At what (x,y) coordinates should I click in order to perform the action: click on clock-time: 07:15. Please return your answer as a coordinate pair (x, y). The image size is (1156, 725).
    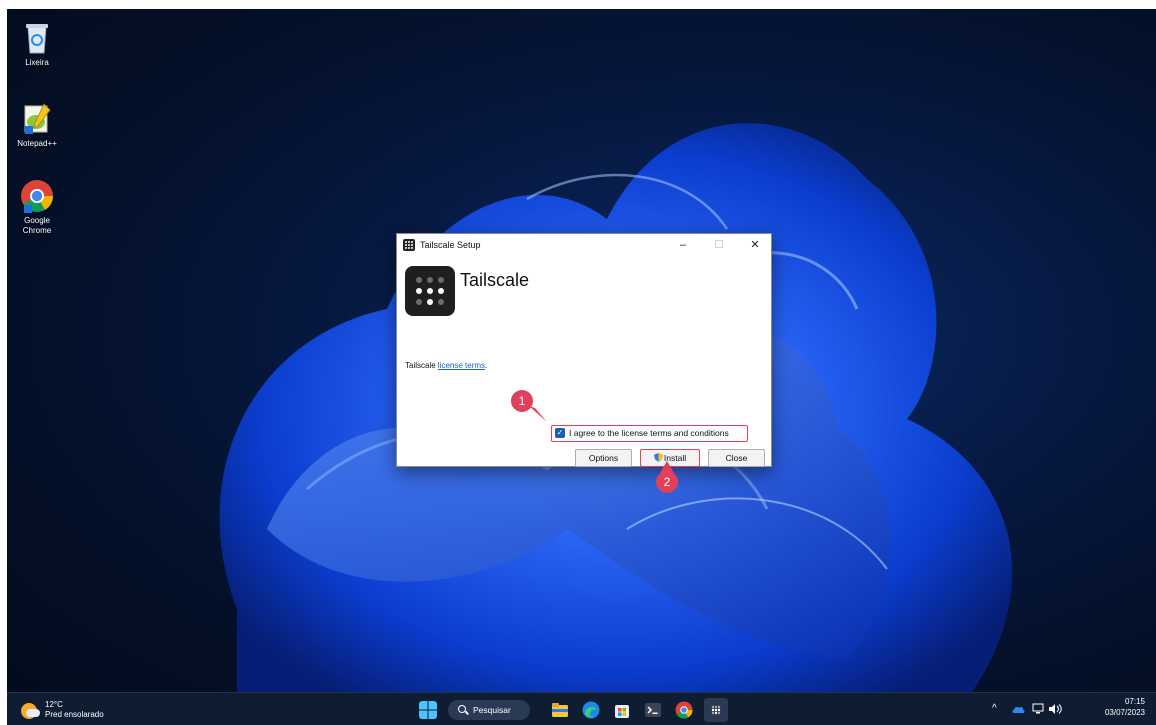
    Looking at the image, I should click on (1134, 701).